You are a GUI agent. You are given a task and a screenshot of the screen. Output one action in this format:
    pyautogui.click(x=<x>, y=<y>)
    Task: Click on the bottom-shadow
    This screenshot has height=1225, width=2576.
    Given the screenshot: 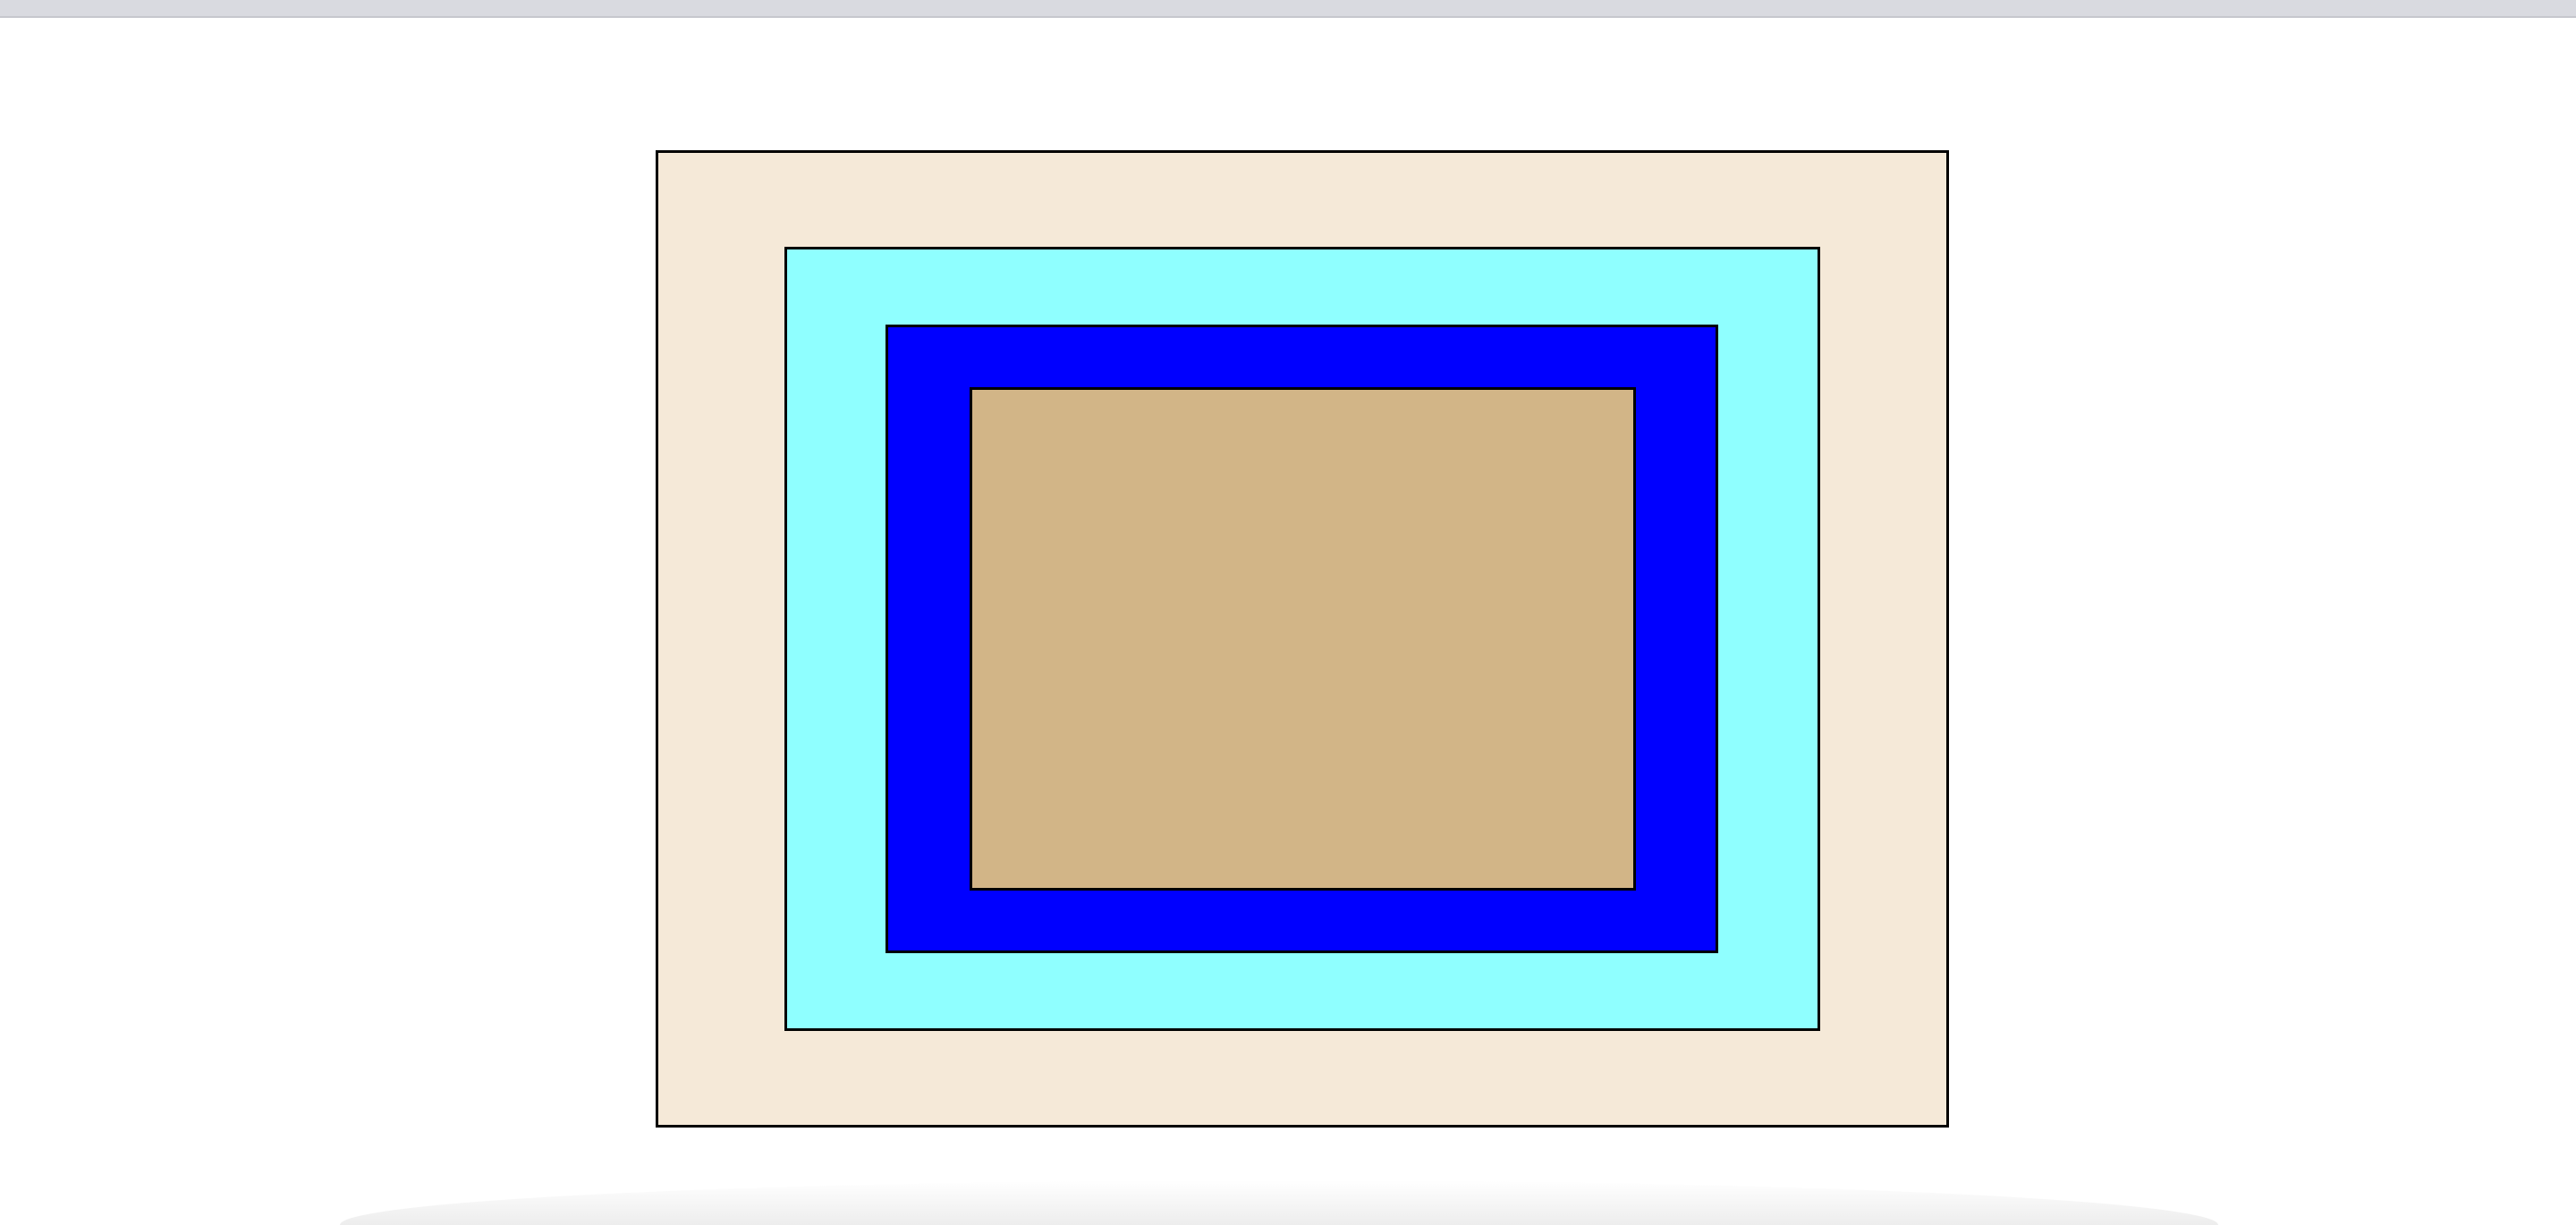 What is the action you would take?
    pyautogui.click(x=1279, y=1202)
    